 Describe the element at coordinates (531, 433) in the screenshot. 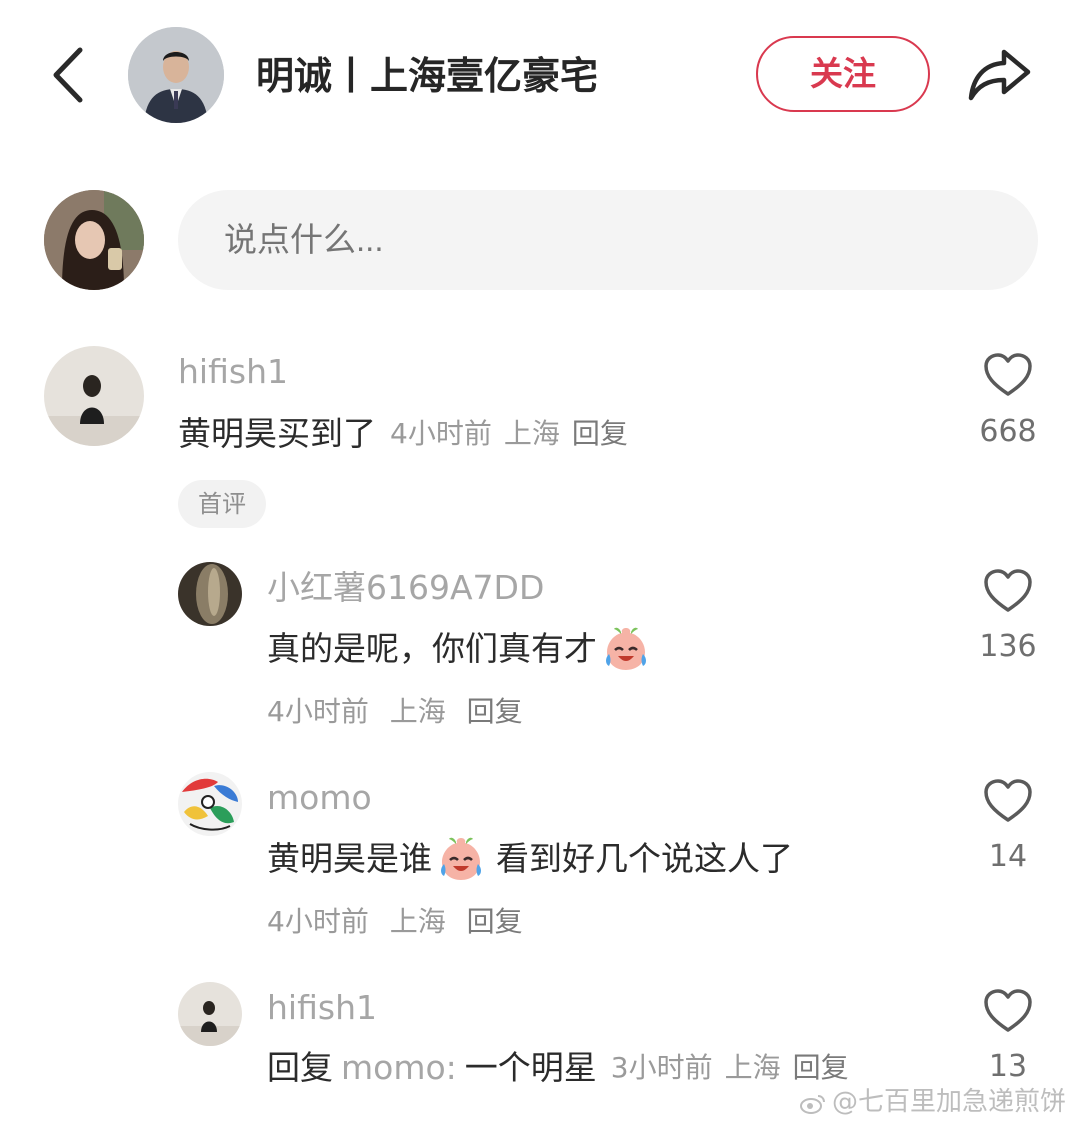

I see `comment-location: 上海` at that location.